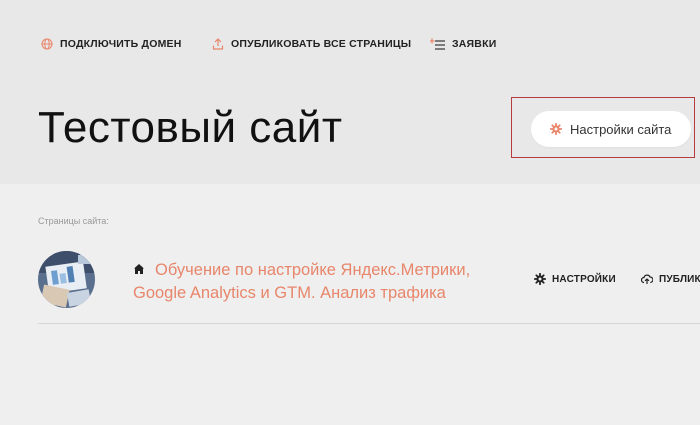 The image size is (700, 425). Describe the element at coordinates (47, 44) in the screenshot. I see `globe-icon` at that location.